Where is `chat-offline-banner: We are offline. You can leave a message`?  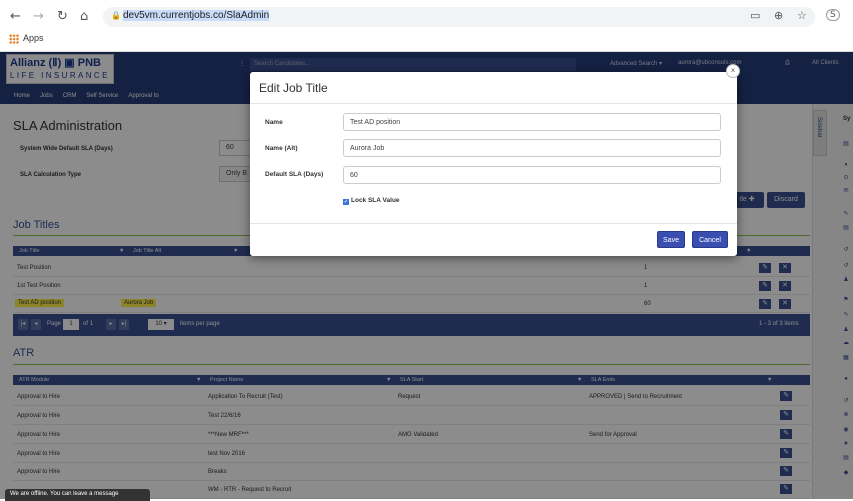
chat-offline-banner: We are offline. You can leave a message is located at coordinates (77, 495).